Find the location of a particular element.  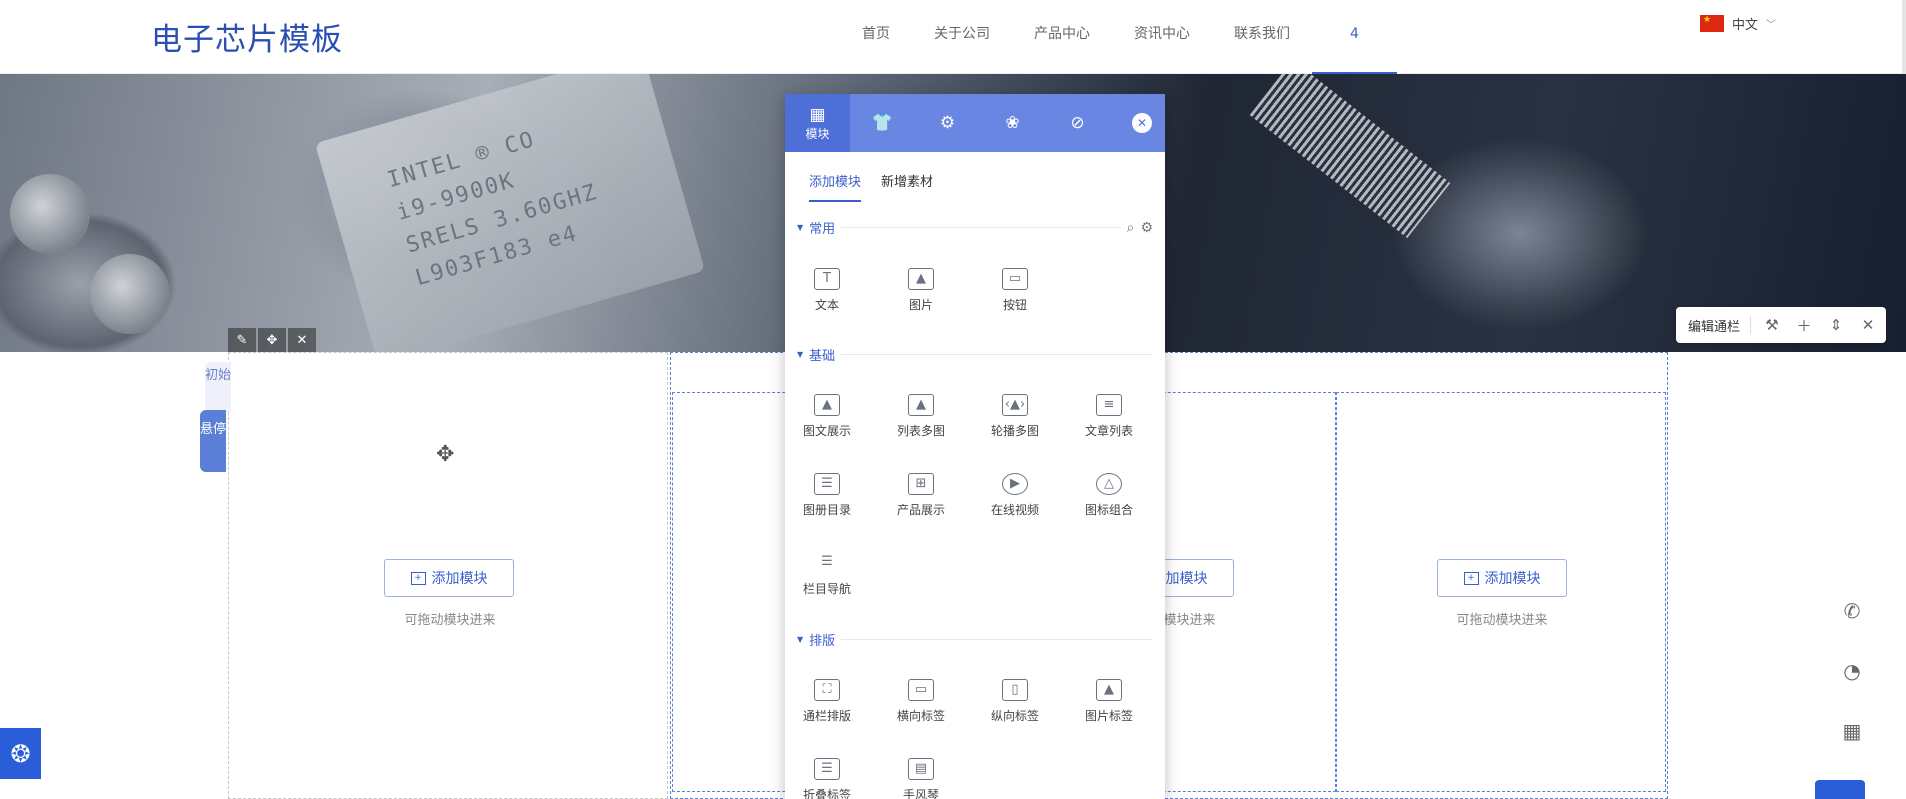

image-tab-icon: ▲ is located at coordinates (1109, 690).